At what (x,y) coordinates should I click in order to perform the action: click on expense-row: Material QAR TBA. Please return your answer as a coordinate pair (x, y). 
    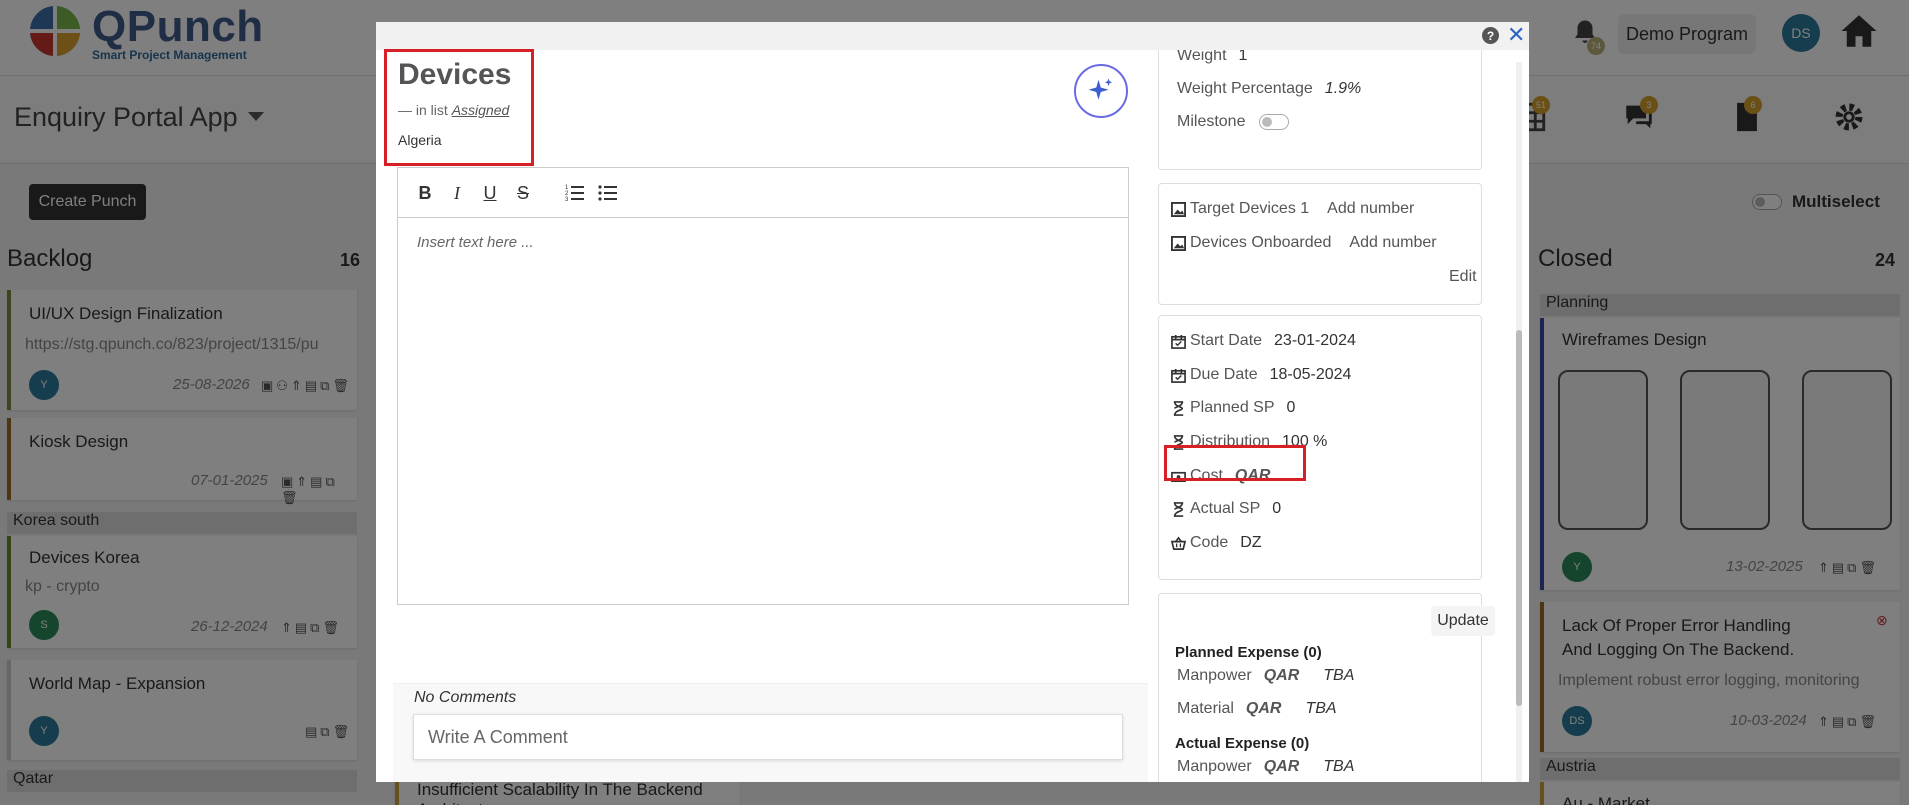
    Looking at the image, I should click on (1257, 709).